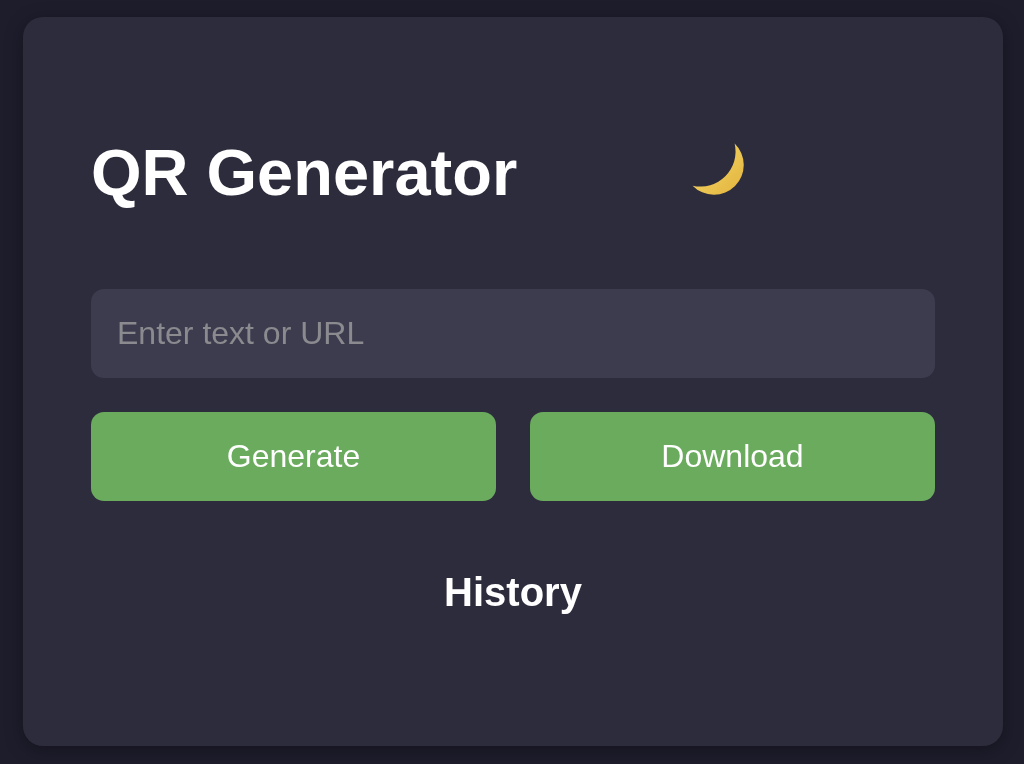  Describe the element at coordinates (732, 456) in the screenshot. I see `download-button: Download` at that location.